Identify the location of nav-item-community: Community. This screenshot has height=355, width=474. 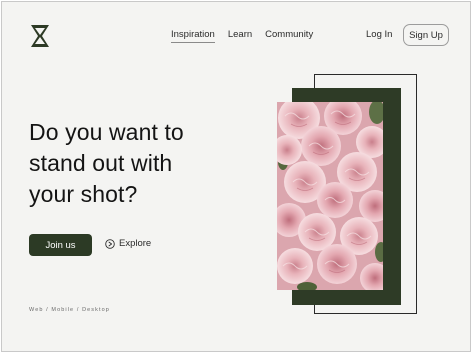
(289, 34).